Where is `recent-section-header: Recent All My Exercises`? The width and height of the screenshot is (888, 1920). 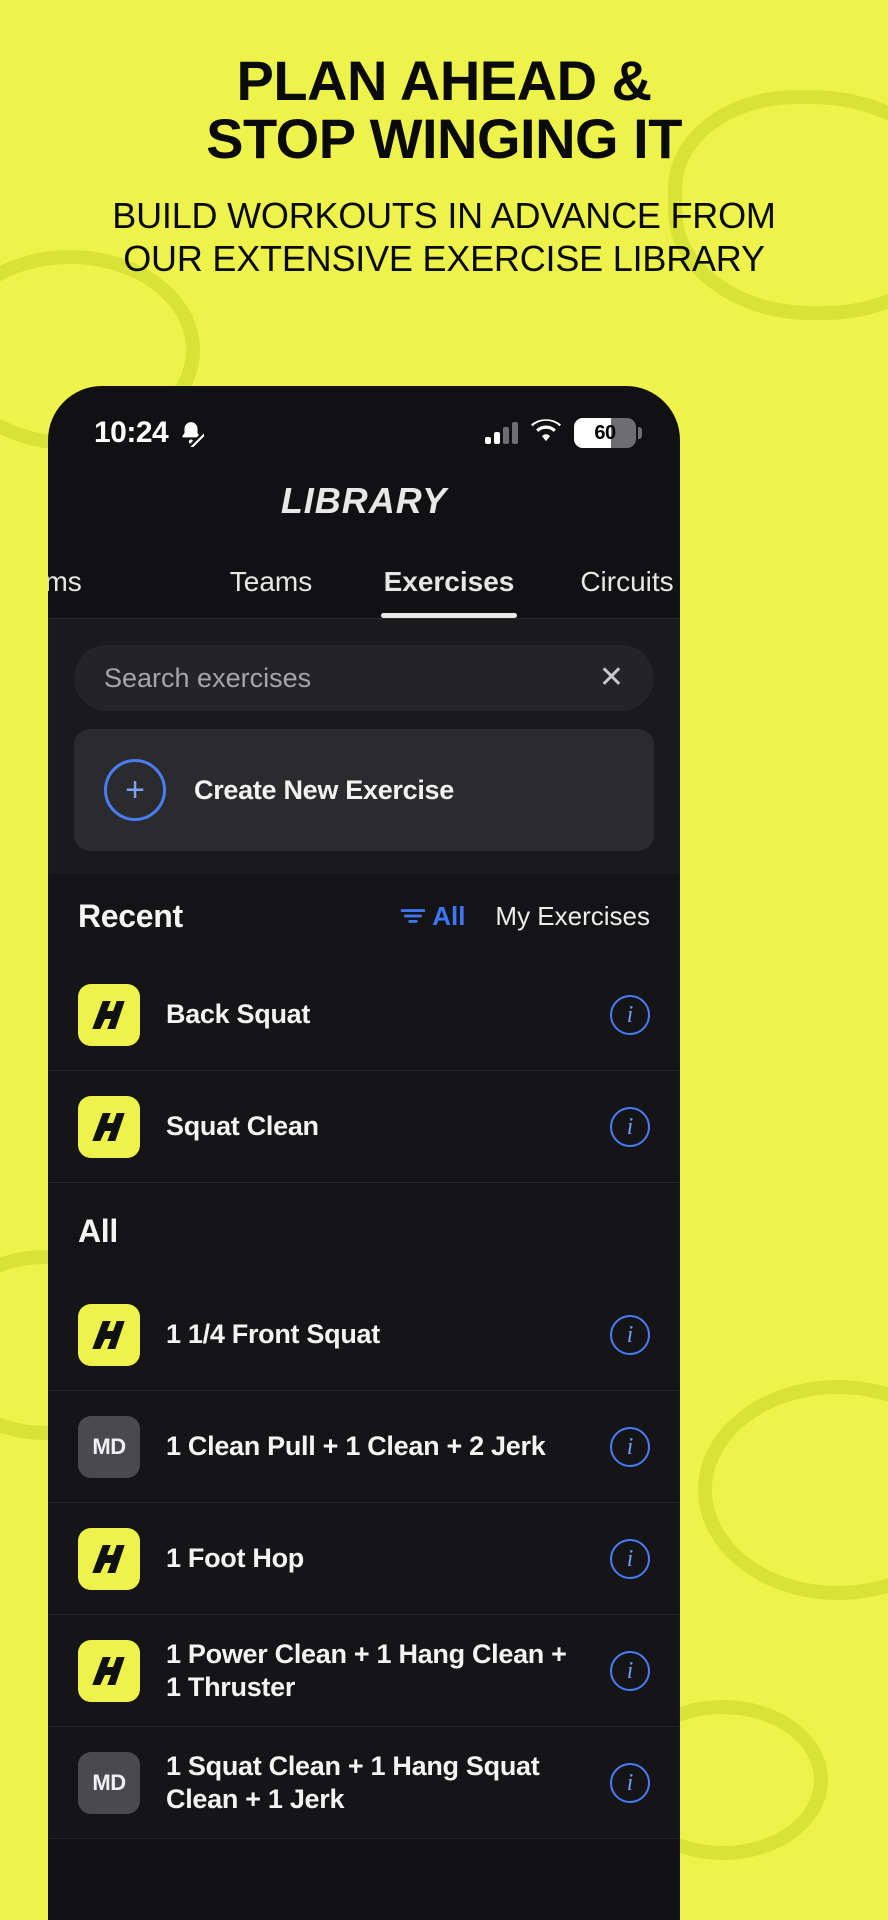
recent-section-header: Recent All My Exercises is located at coordinates (364, 916).